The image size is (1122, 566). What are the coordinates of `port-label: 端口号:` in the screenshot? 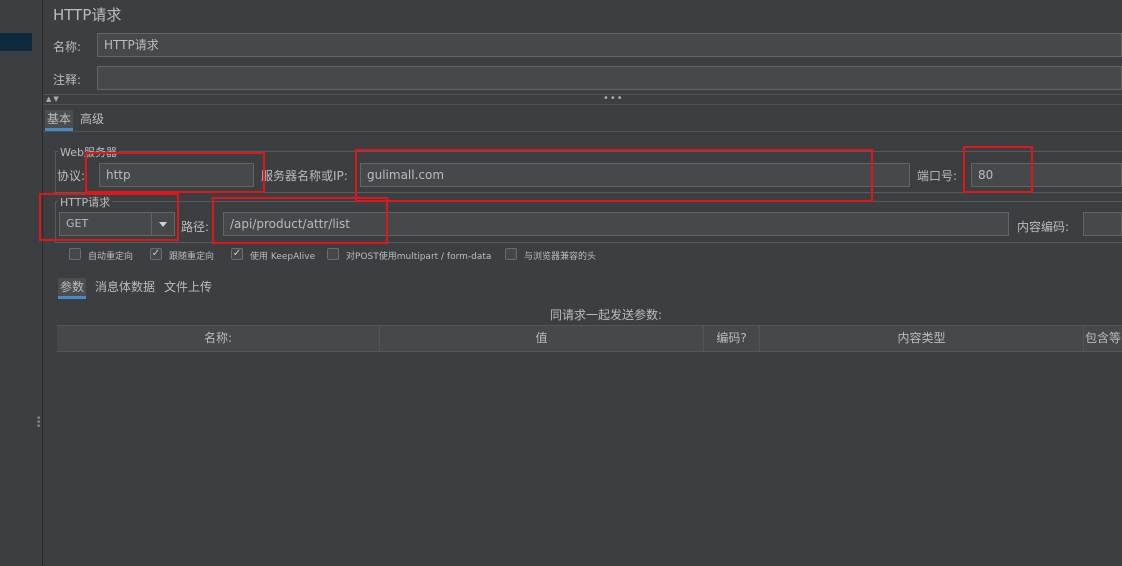 It's located at (937, 176).